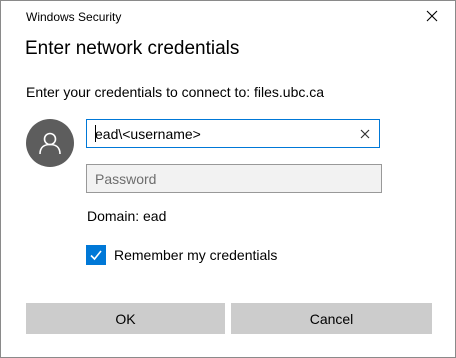 The width and height of the screenshot is (456, 358). I want to click on close-icon, so click(432, 16).